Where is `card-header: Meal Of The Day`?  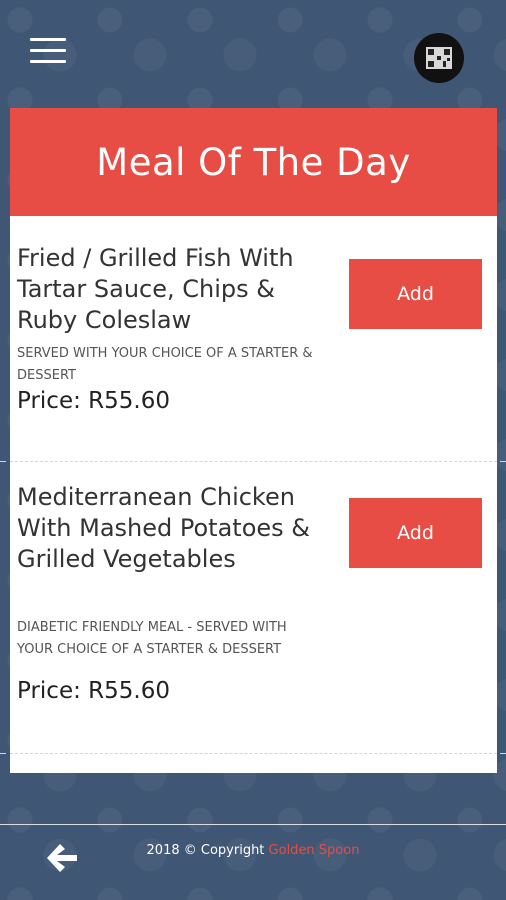 card-header: Meal Of The Day is located at coordinates (253, 162).